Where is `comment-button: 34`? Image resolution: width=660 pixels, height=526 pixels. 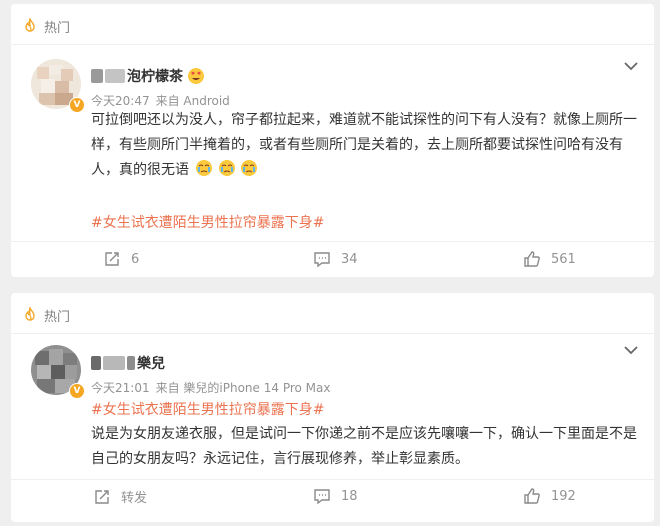 comment-button: 34 is located at coordinates (335, 259).